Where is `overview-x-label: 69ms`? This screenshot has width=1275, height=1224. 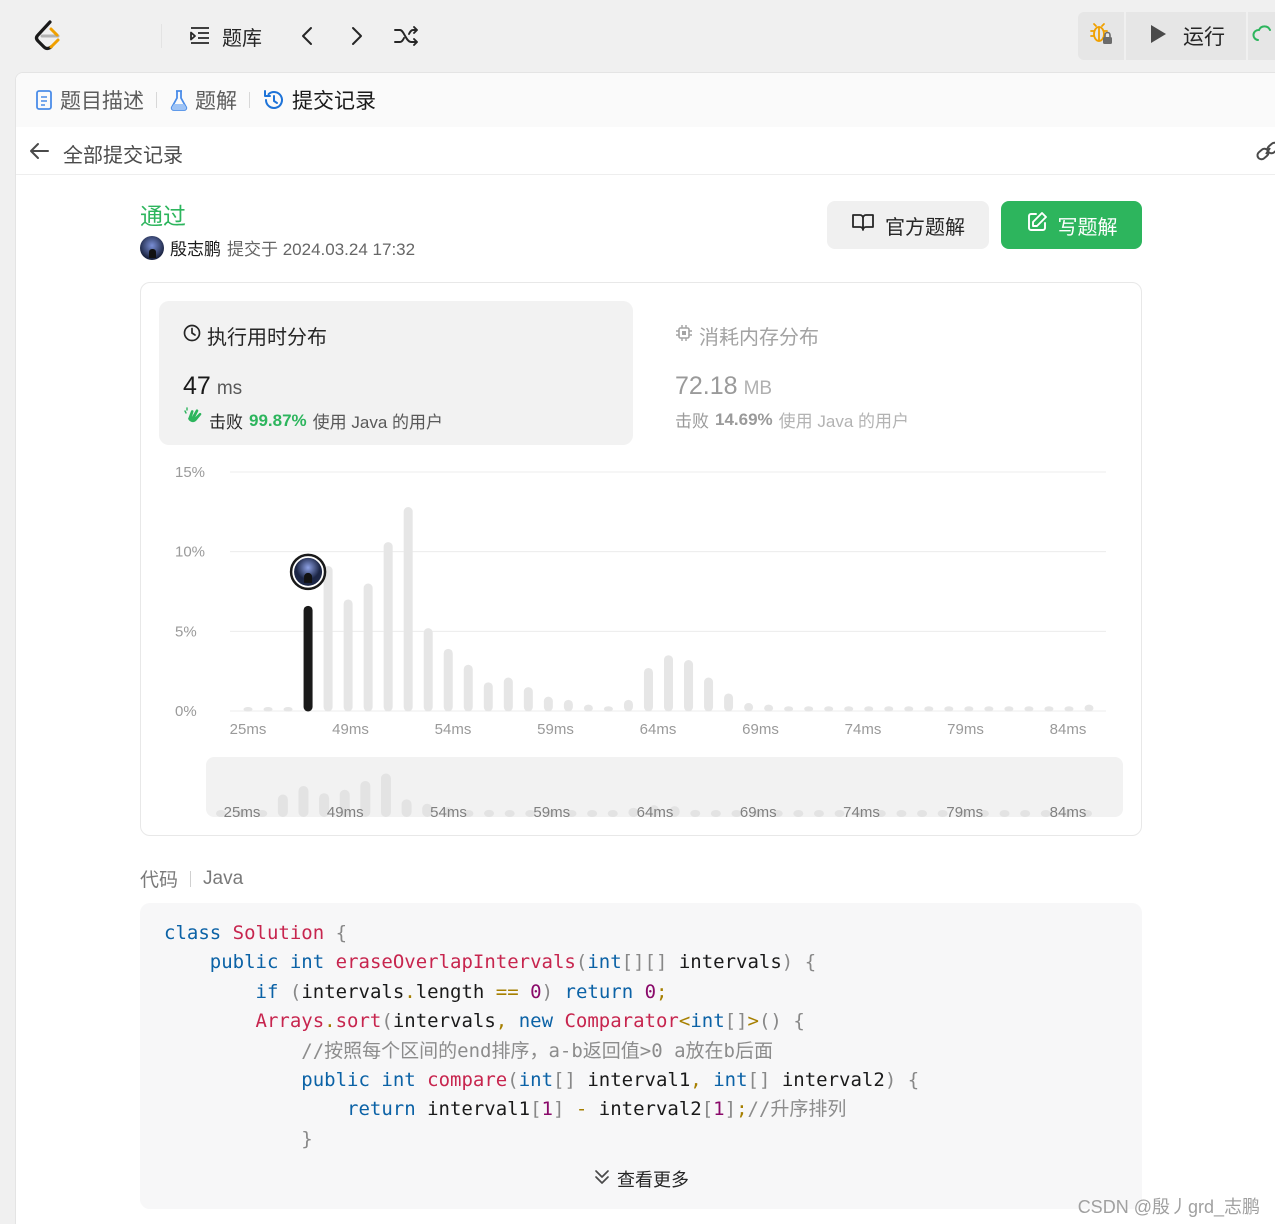 overview-x-label: 69ms is located at coordinates (758, 812).